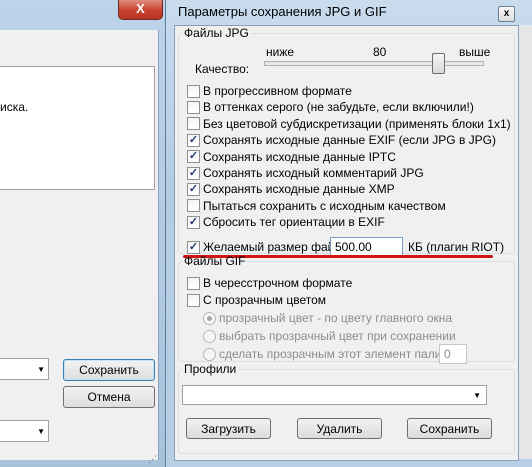 This screenshot has height=467, width=532. I want to click on close-button: x, so click(506, 14).